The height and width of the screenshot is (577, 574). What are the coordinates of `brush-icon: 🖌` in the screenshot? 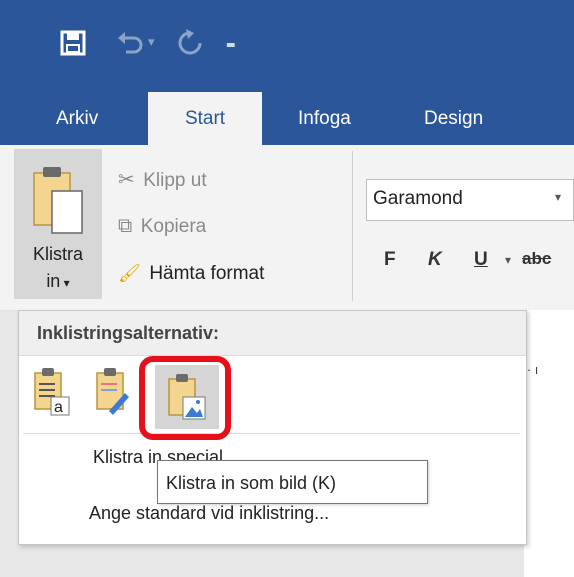 It's located at (129, 273).